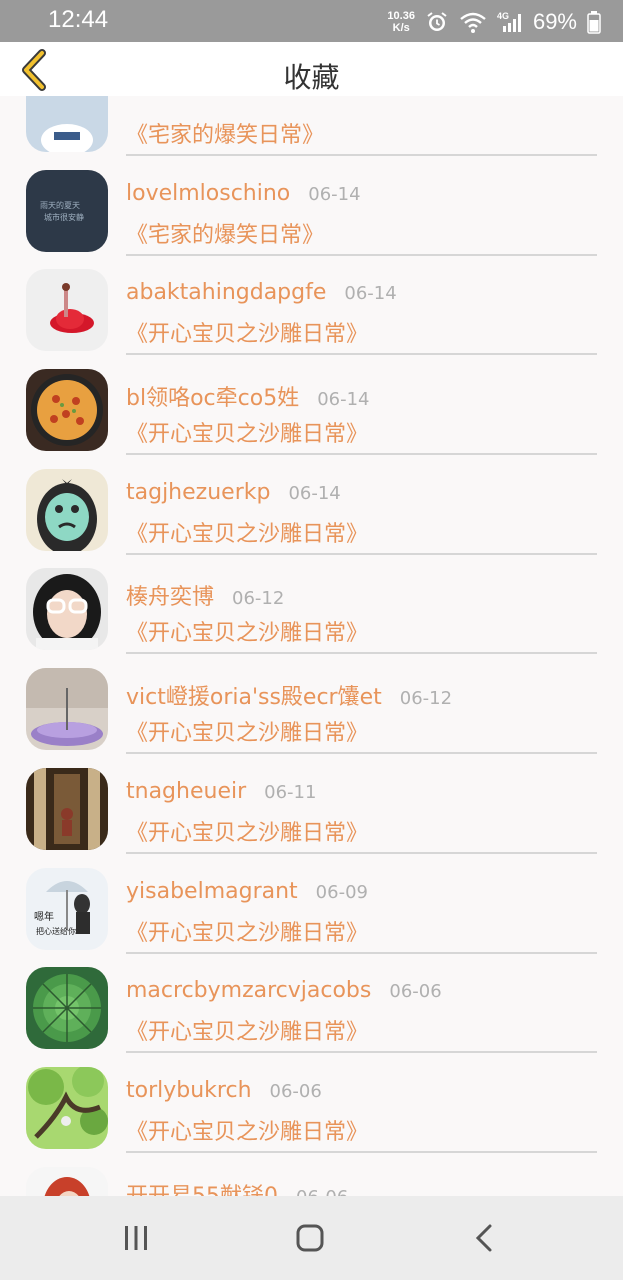 Image resolution: width=623 pixels, height=1280 pixels. I want to click on favorite-row: macrcbymzarcvjacobs 06-06 《开心宝贝之沙雕日常》, so click(311, 992).